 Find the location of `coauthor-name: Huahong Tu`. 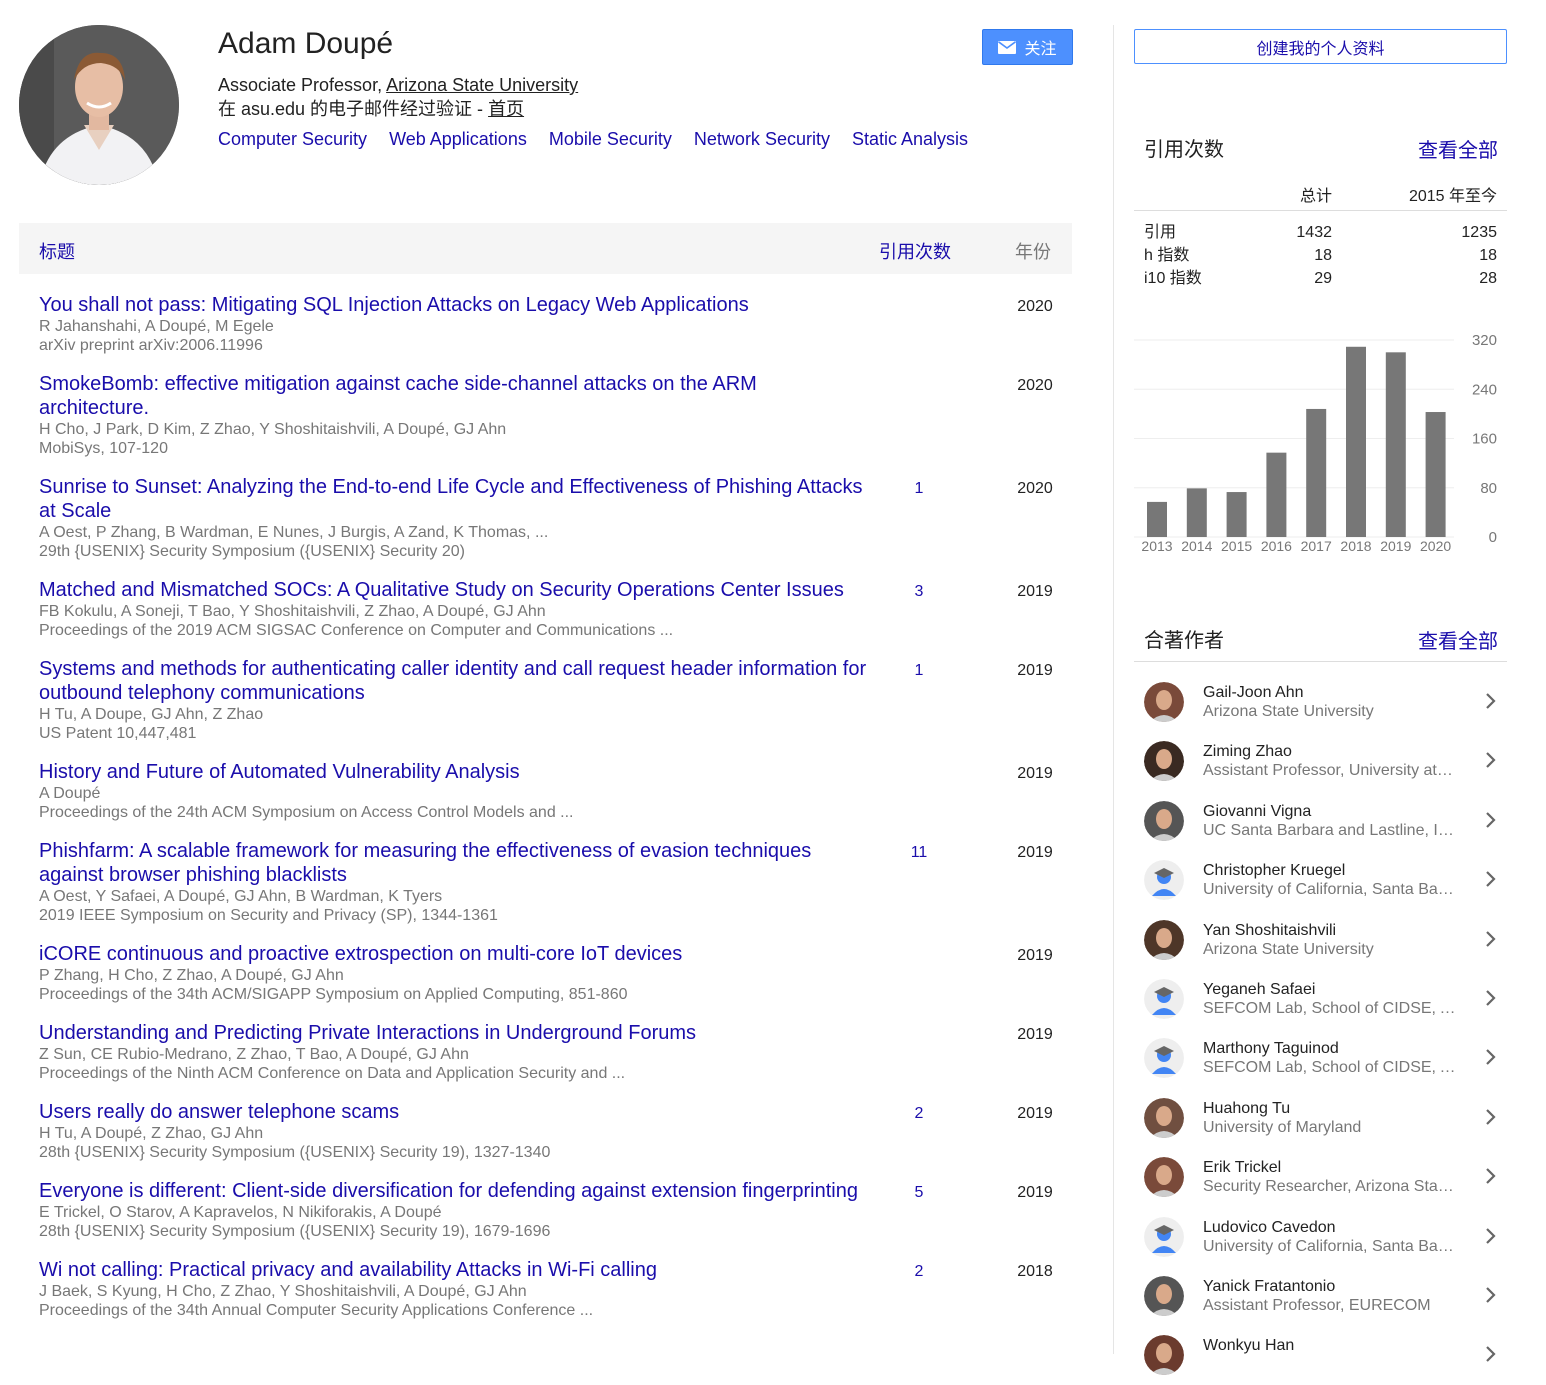

coauthor-name: Huahong Tu is located at coordinates (1246, 1108).